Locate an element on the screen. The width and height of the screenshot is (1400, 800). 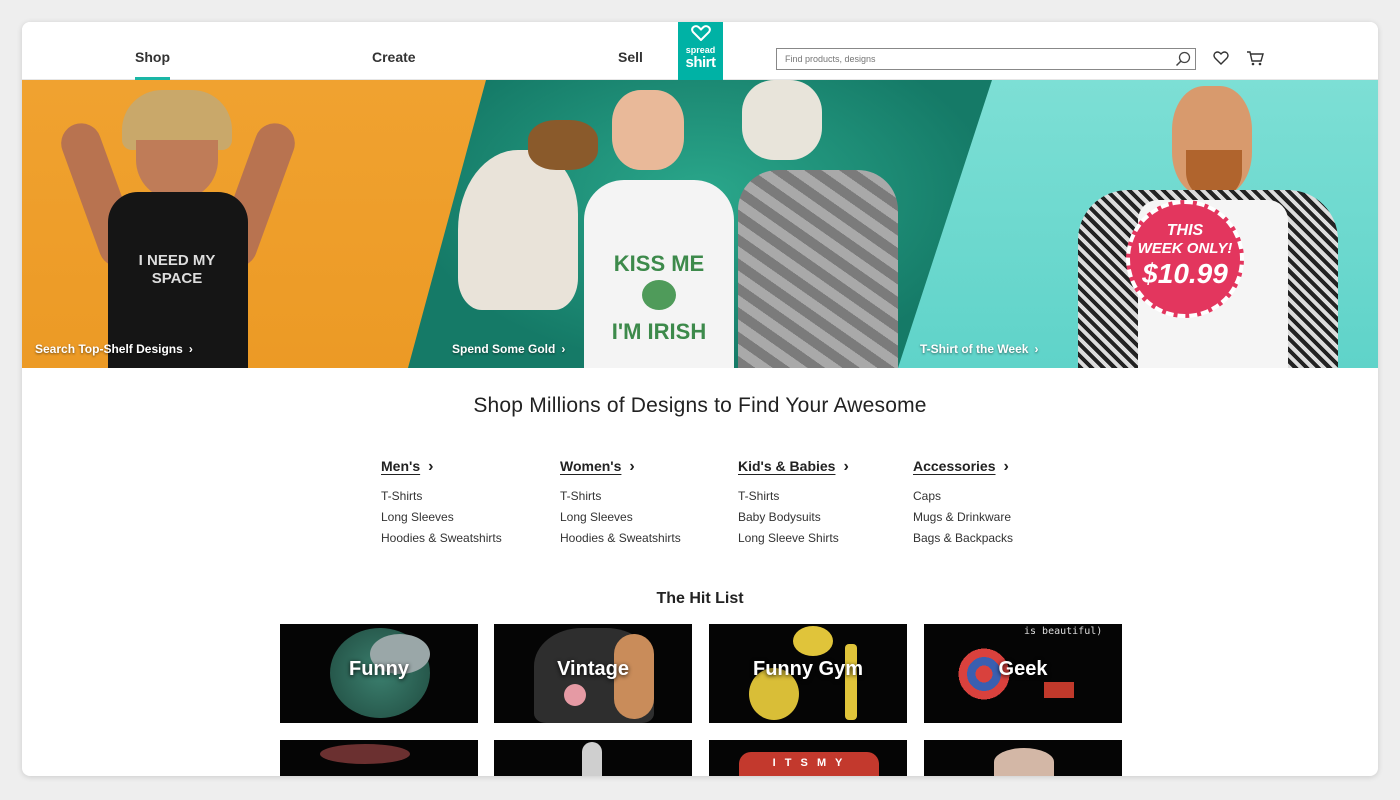
potato-character is located at coordinates (813, 641).